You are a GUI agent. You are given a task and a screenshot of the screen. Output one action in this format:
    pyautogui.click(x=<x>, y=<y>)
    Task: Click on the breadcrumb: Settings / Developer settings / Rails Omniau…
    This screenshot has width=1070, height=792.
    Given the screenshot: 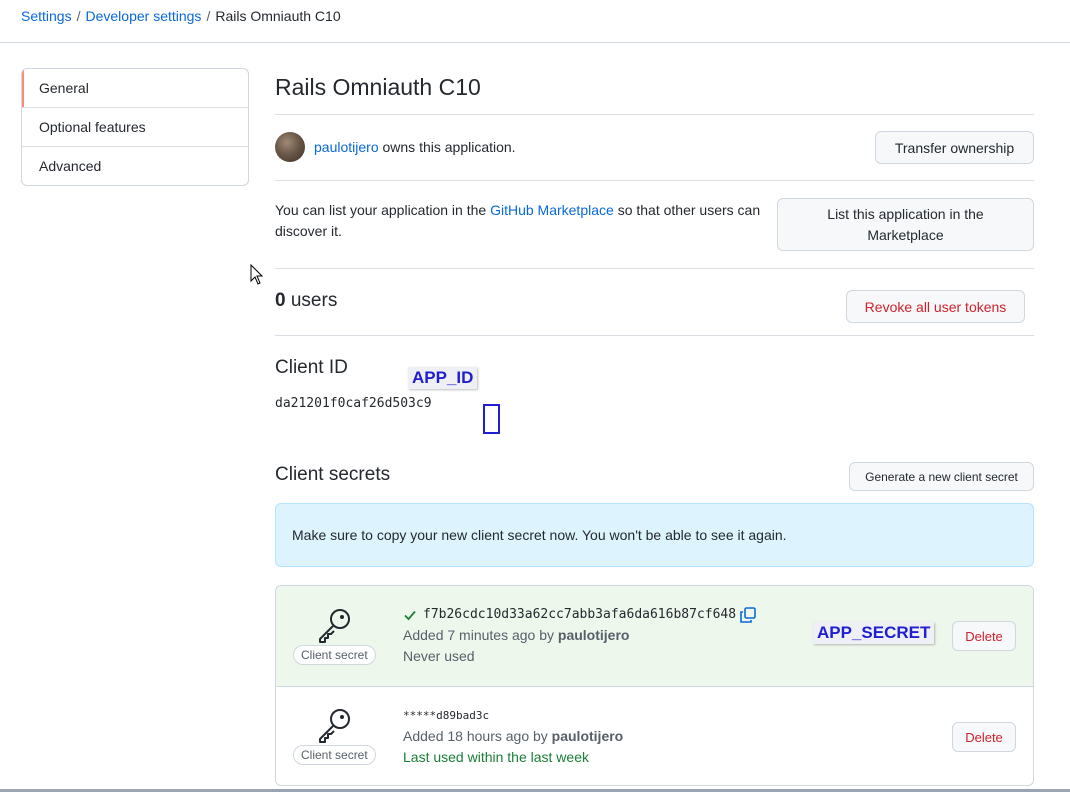 What is the action you would take?
    pyautogui.click(x=181, y=16)
    